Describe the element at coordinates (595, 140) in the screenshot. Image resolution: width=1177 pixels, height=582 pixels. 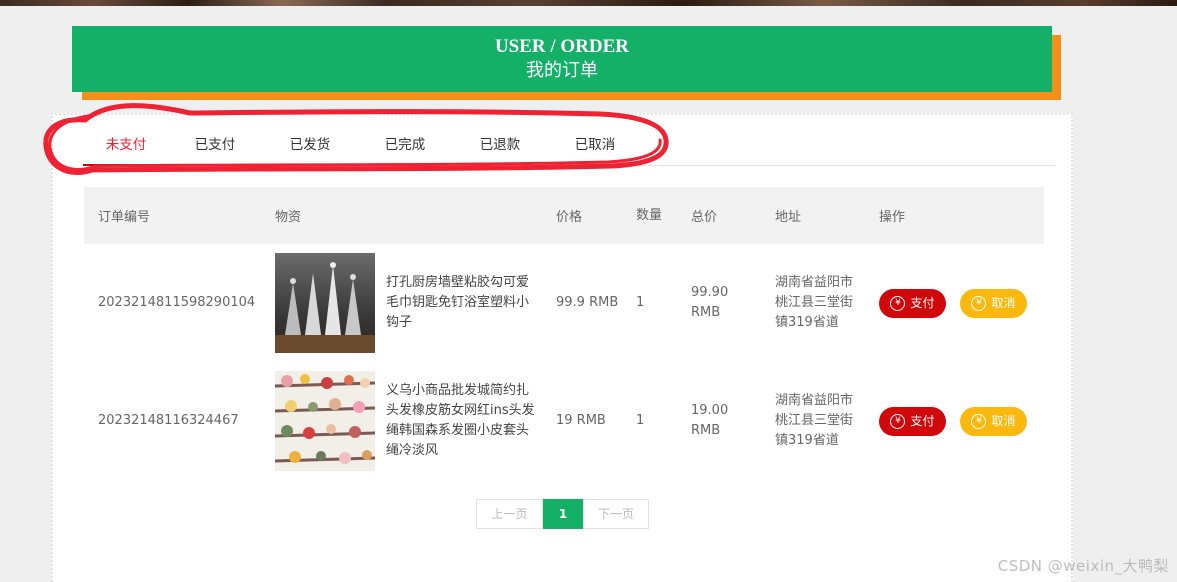
I see `tab-cancelled: 已取消` at that location.